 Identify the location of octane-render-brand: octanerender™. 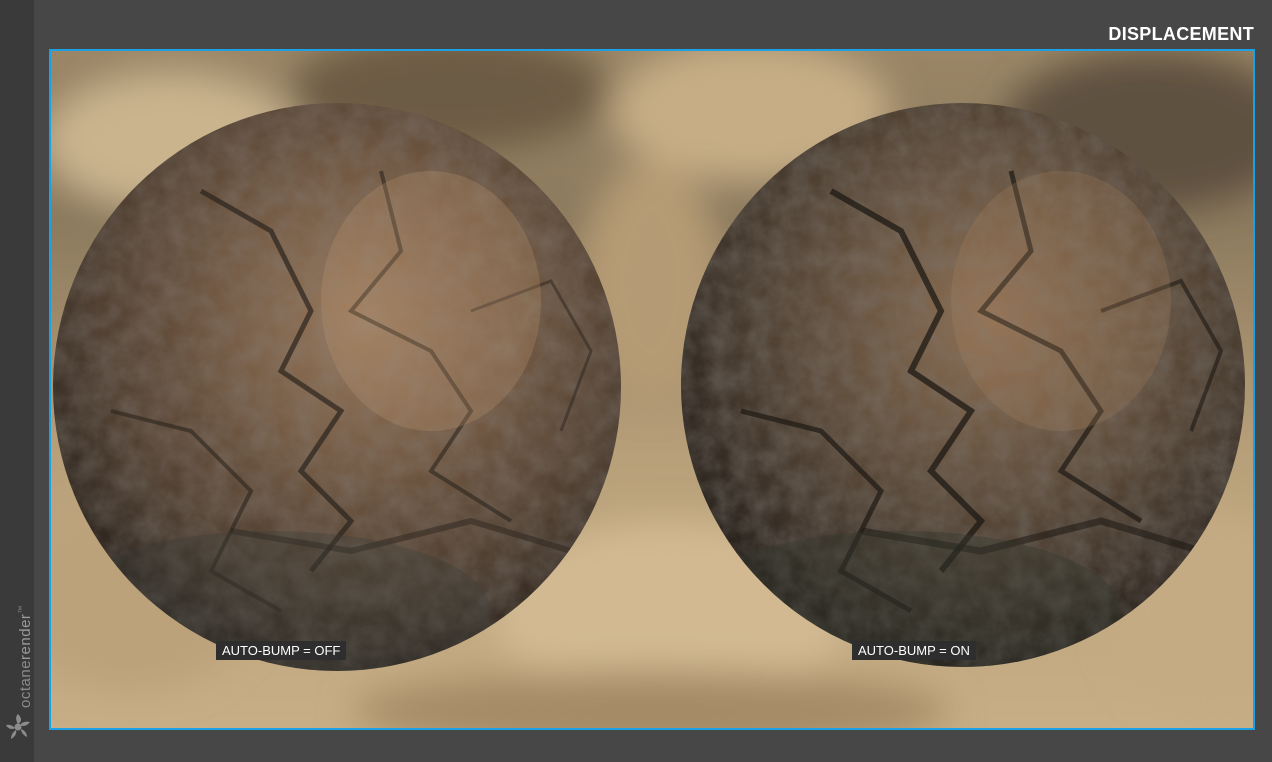
(17, 675).